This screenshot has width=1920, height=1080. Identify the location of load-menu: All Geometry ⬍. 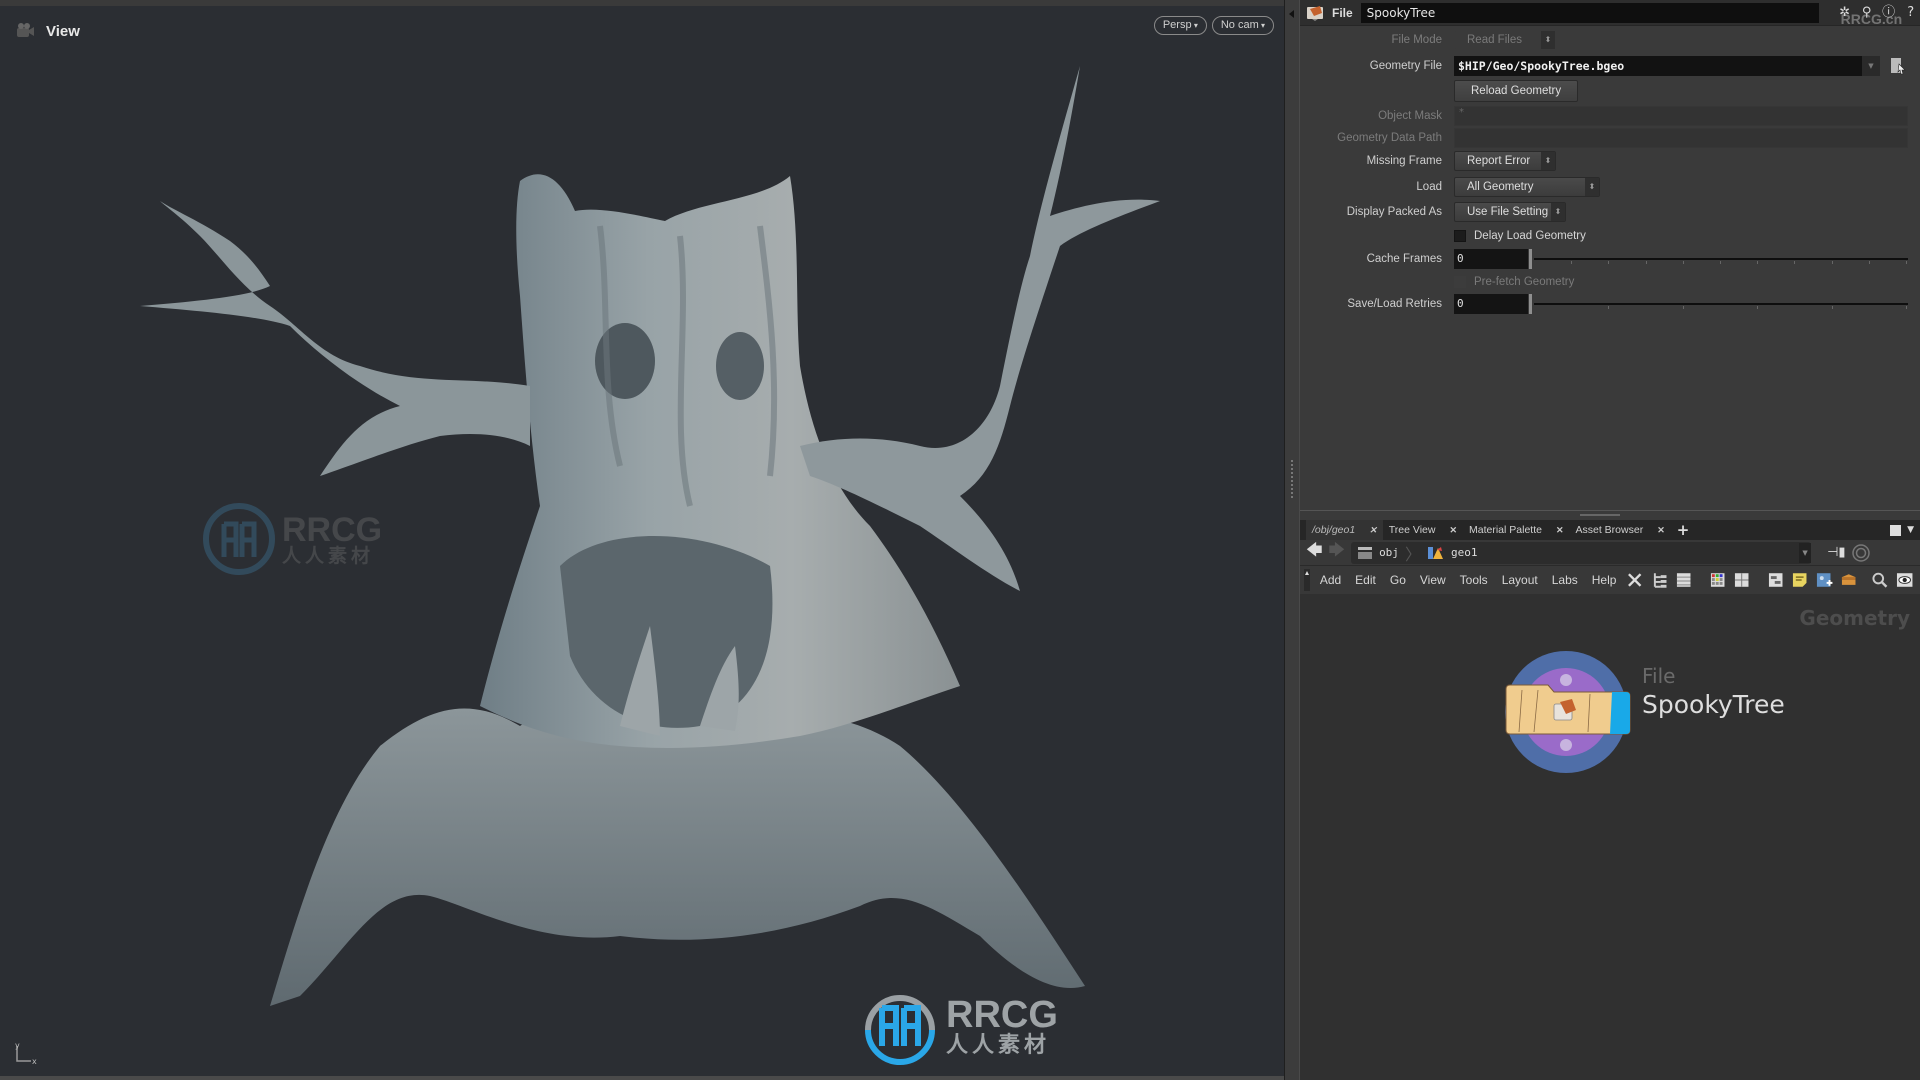
(1527, 187).